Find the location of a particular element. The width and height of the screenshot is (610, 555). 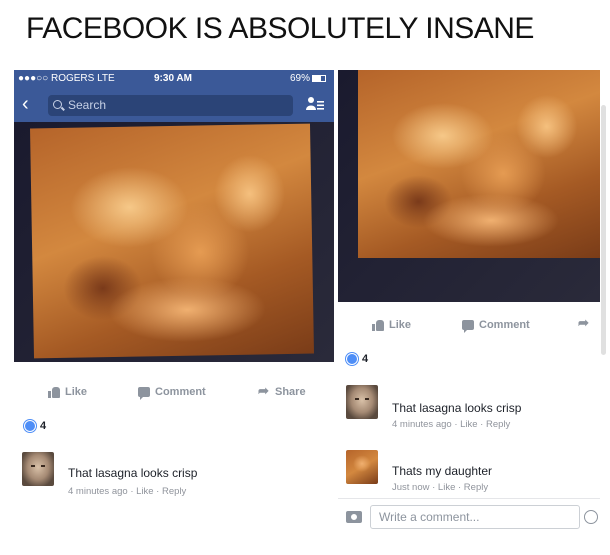

share-button is located at coordinates (584, 323).